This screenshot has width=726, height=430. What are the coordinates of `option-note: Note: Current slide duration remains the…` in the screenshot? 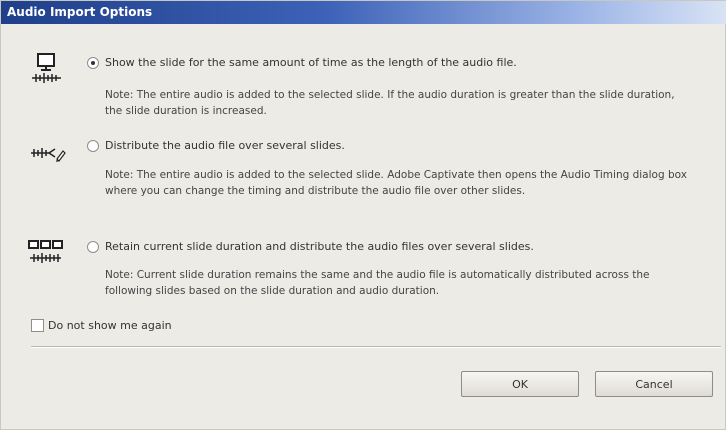 It's located at (377, 283).